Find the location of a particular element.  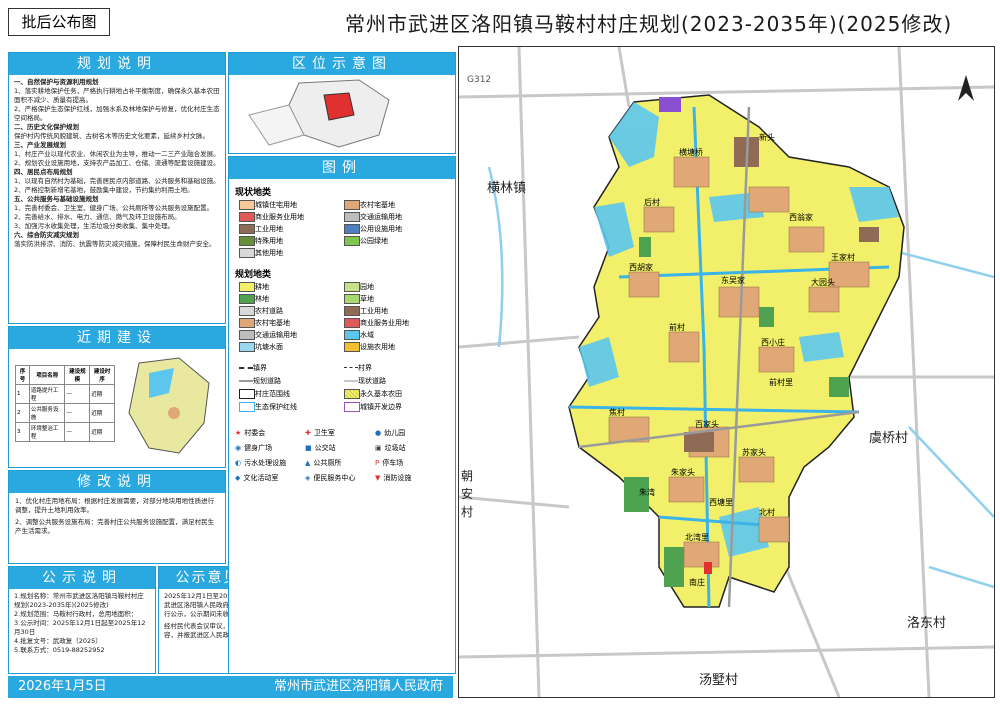

legend-item: ◈ 便民服务中心 is located at coordinates (340, 477).